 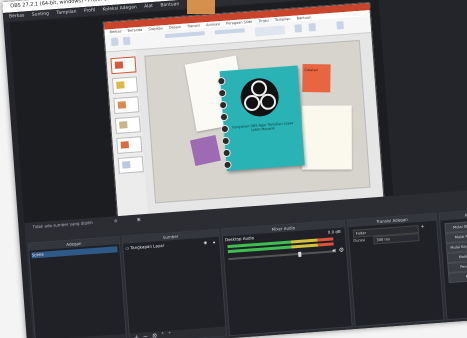 I want to click on slide-thumbnails, so click(x=127, y=134).